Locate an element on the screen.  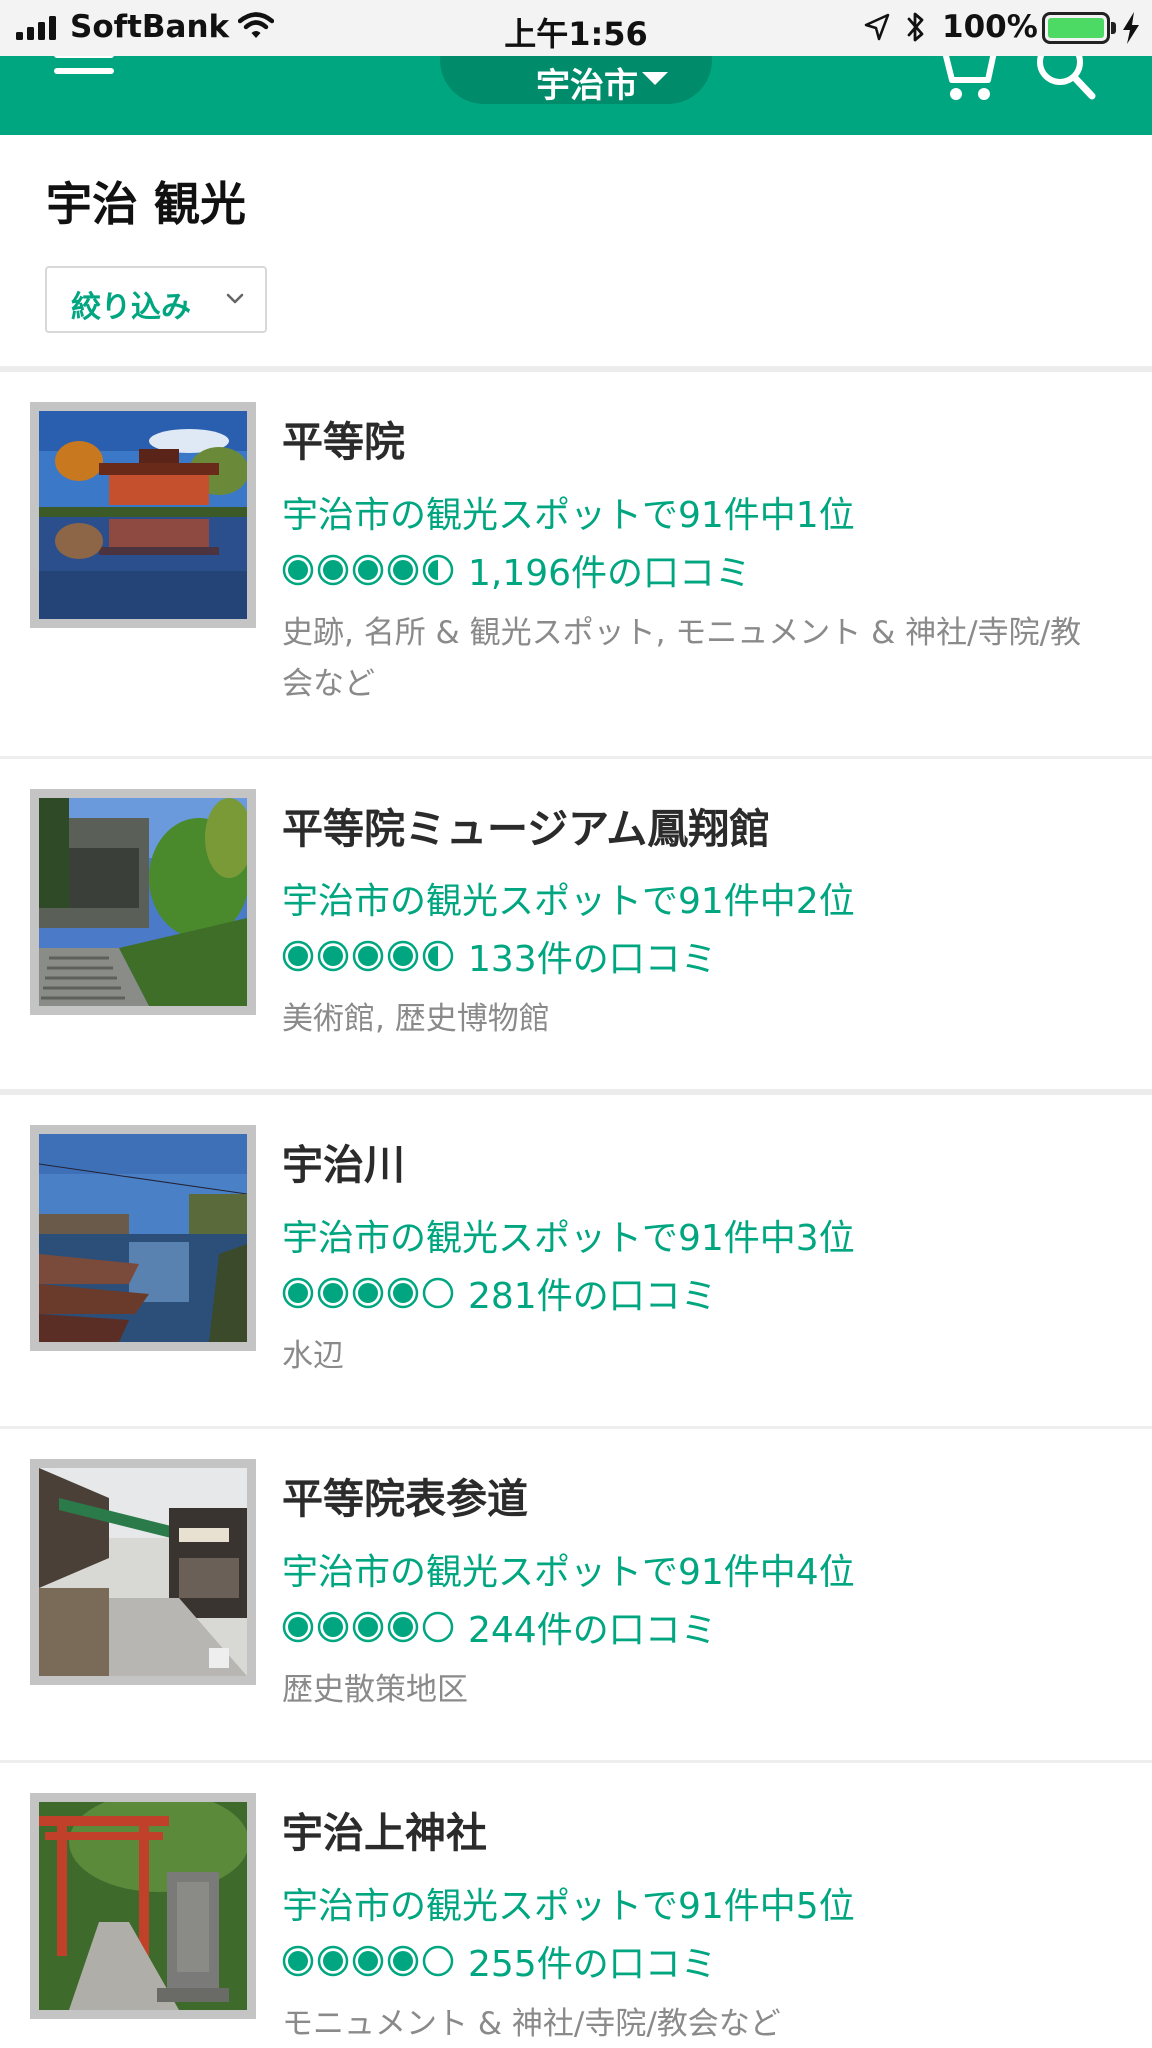
temple-photo is located at coordinates (143, 515).